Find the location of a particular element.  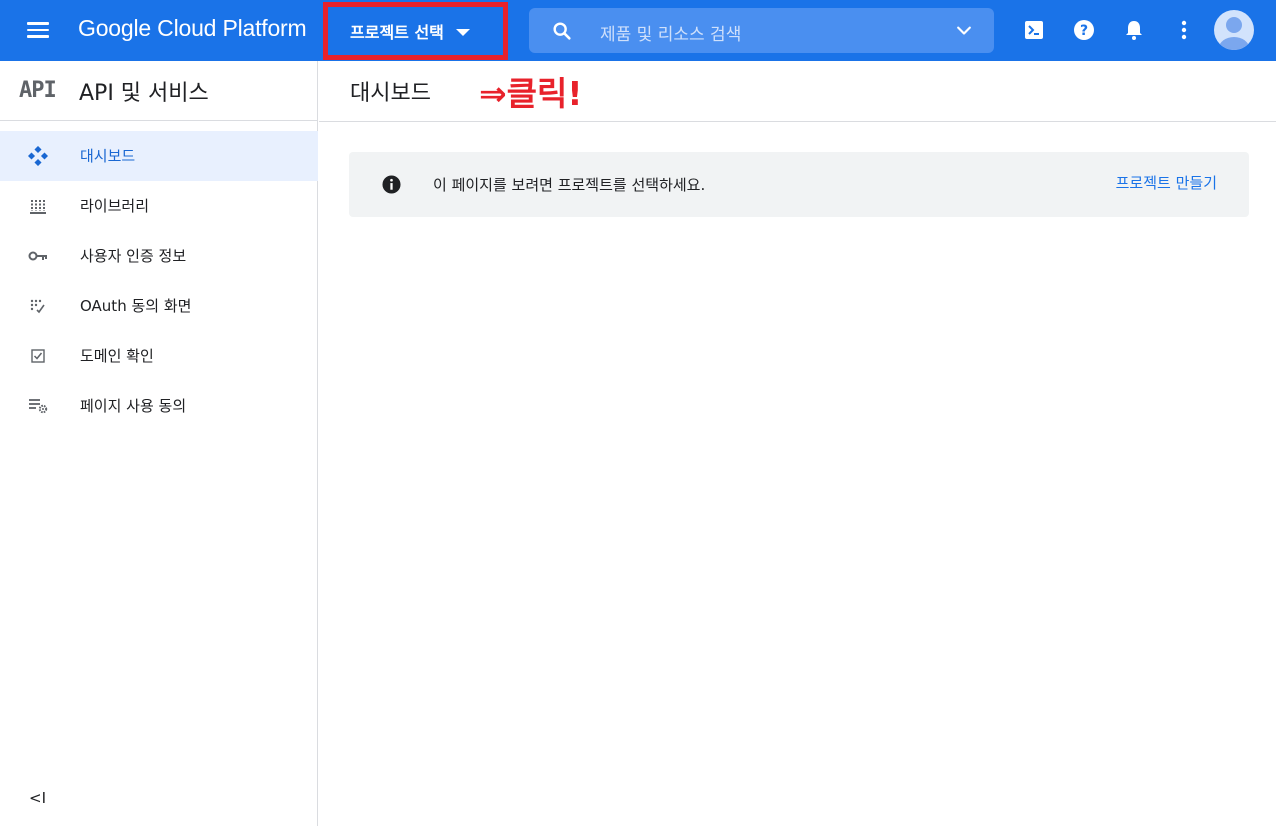

dropdown-caret-icon is located at coordinates (462, 32).